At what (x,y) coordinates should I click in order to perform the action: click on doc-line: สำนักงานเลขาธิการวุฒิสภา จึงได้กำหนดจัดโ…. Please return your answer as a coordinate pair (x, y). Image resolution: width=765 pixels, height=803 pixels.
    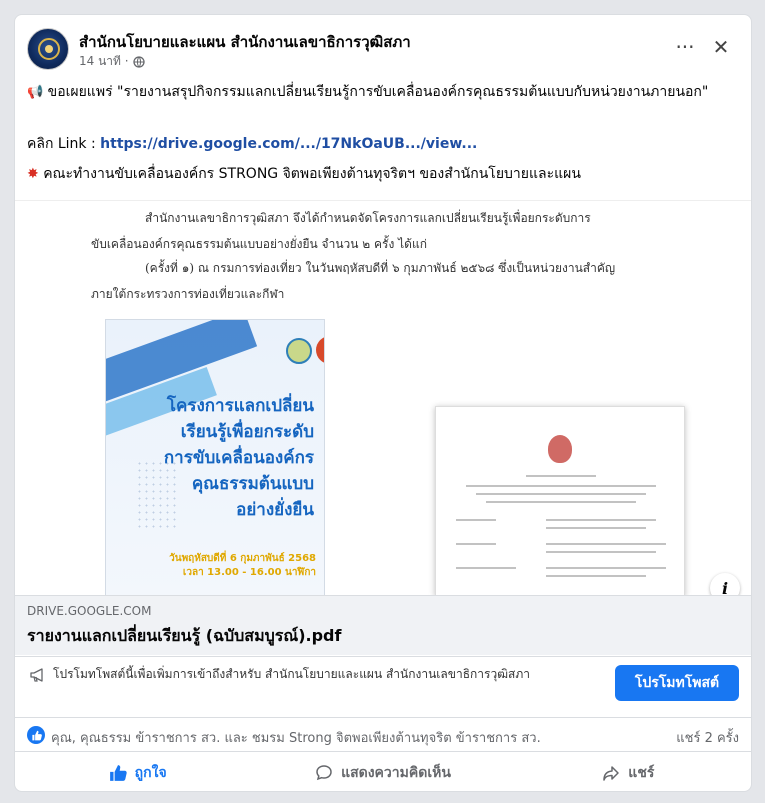
    Looking at the image, I should click on (368, 218).